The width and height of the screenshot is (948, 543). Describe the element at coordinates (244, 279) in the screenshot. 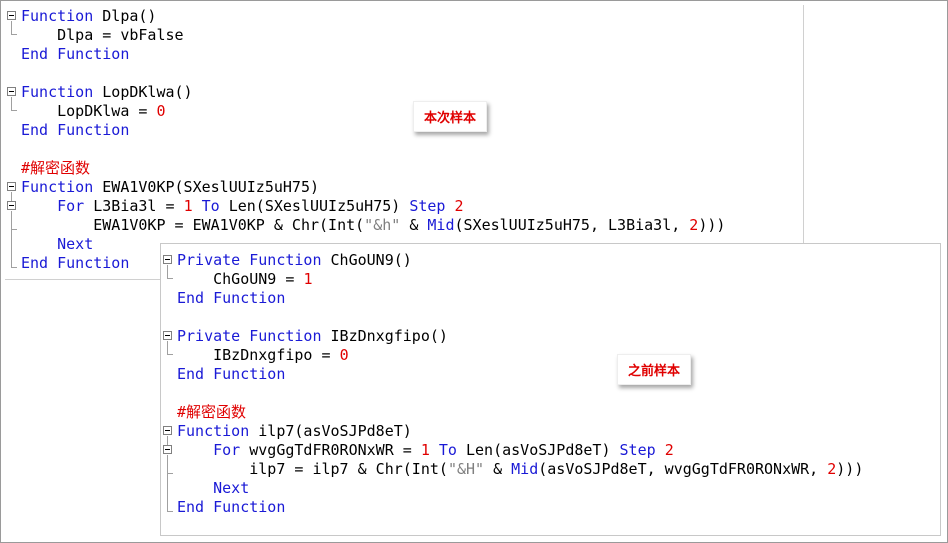

I see `code-line: ChGoUN9 = 1` at that location.